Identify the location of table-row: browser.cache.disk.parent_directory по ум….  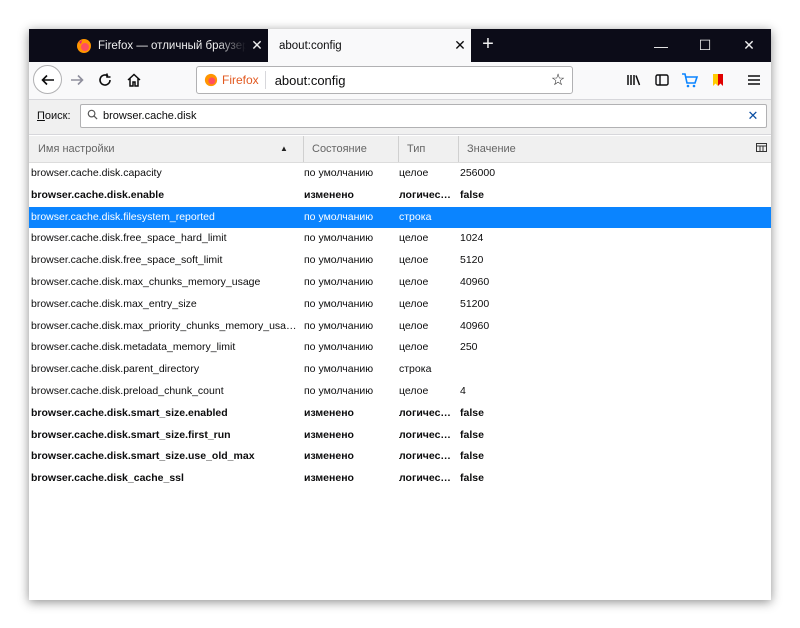
(400, 370).